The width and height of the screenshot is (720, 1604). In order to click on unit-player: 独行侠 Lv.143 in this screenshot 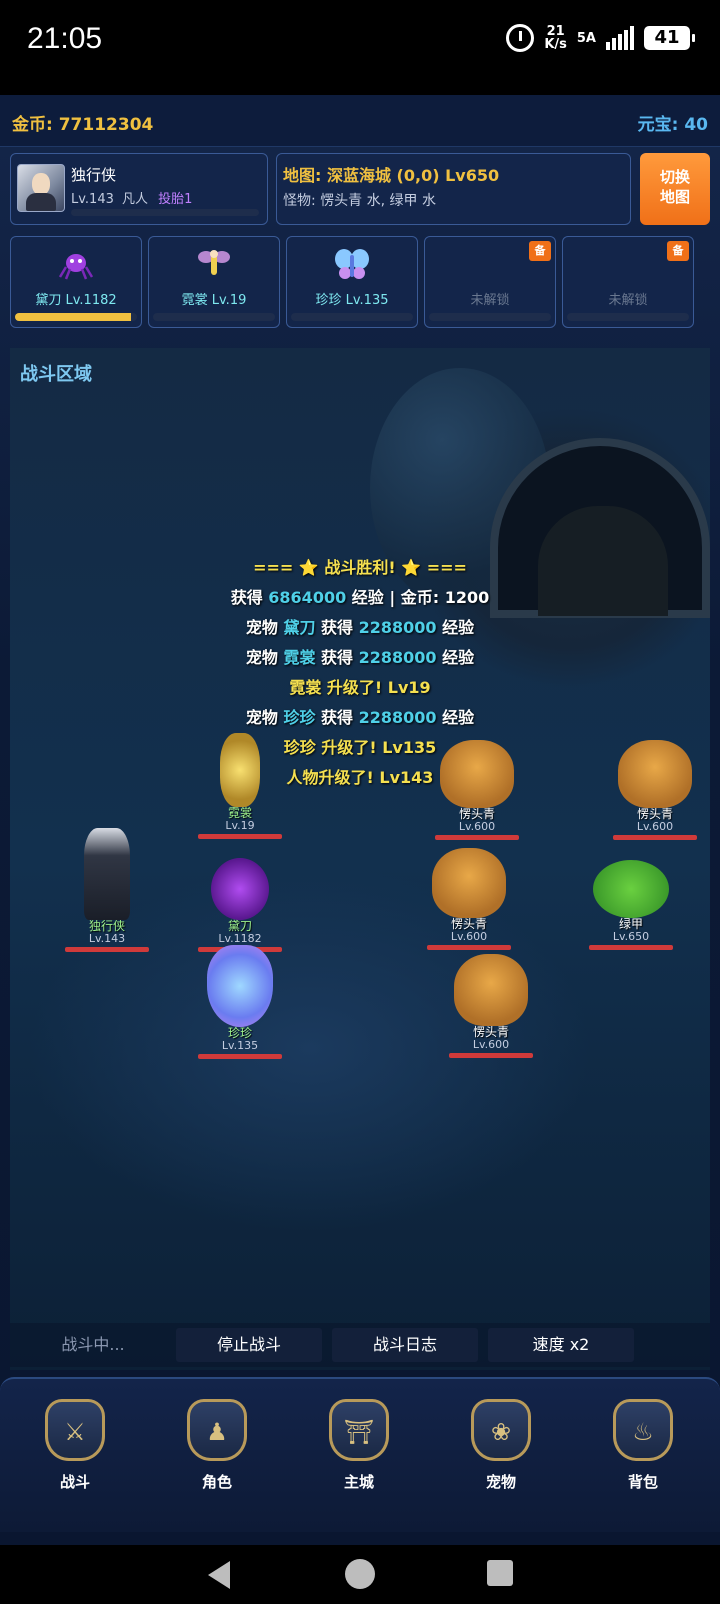, I will do `click(107, 890)`.